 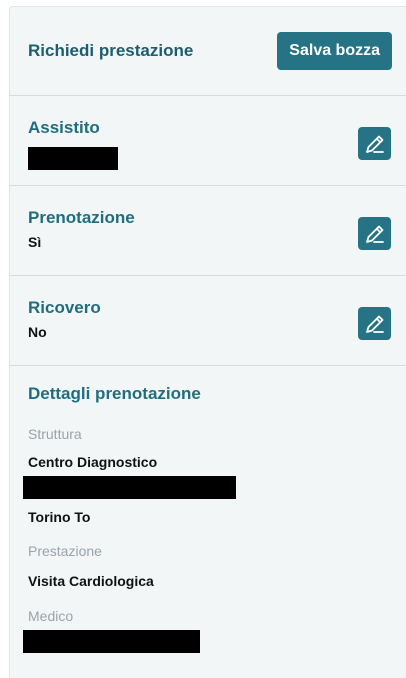 I want to click on edit-ricovero-button, so click(x=374, y=323).